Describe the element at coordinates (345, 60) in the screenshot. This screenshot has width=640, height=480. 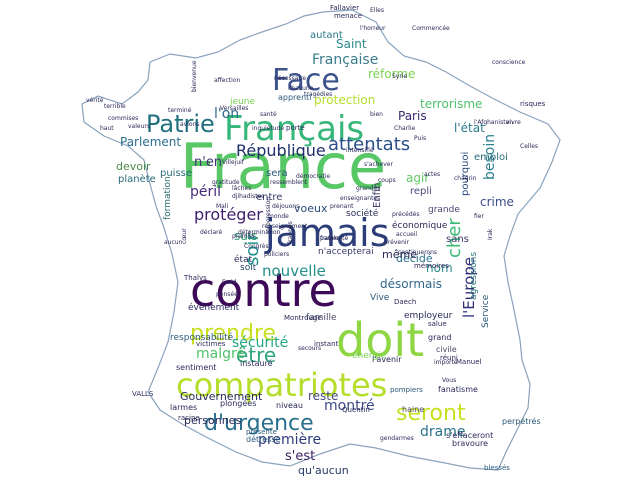
I see `word-30: Française` at that location.